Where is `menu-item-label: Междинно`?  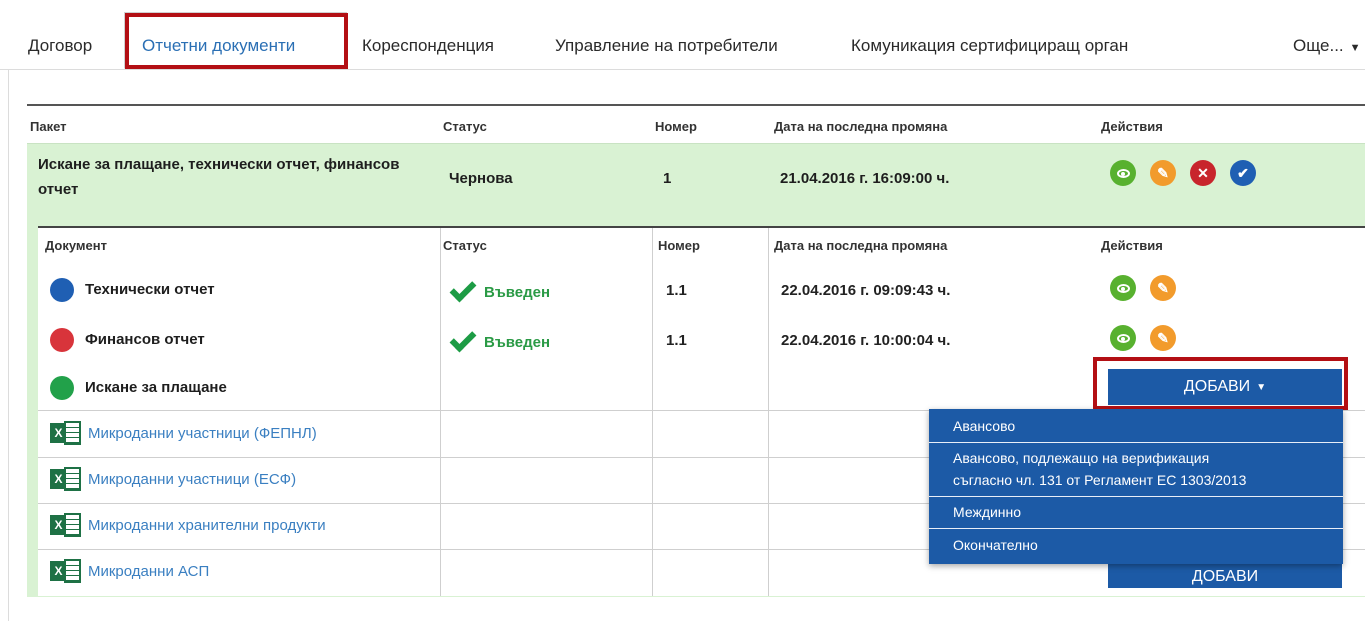
menu-item-label: Междинно is located at coordinates (987, 512).